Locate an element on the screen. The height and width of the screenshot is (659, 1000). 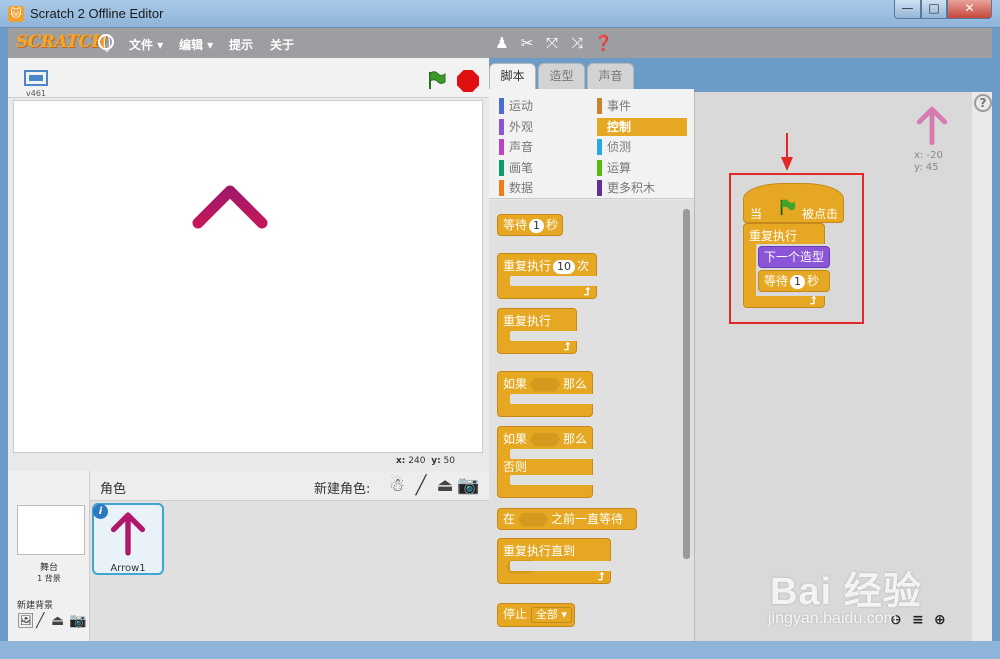
wait-script-block: 等待 1 秒 is located at coordinates (794, 281).